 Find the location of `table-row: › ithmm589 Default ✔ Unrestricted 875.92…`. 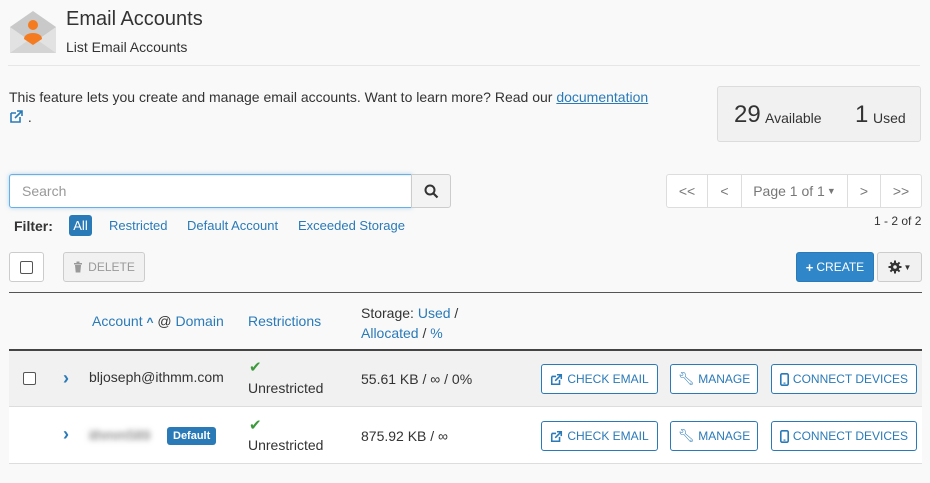

table-row: › ithmm589 Default ✔ Unrestricted 875.92… is located at coordinates (465, 435).